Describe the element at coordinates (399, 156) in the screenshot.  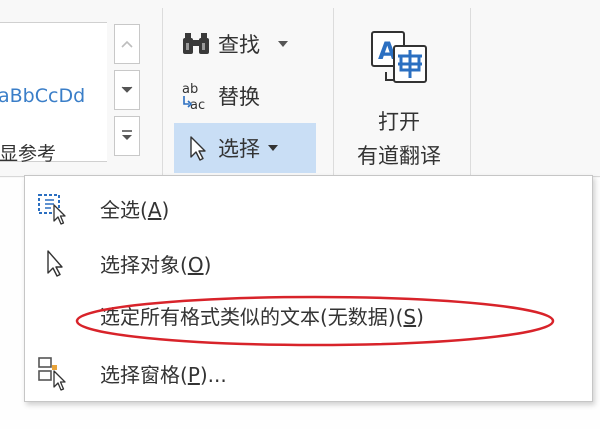
I see `translate-label-line2: 有道翻译` at that location.